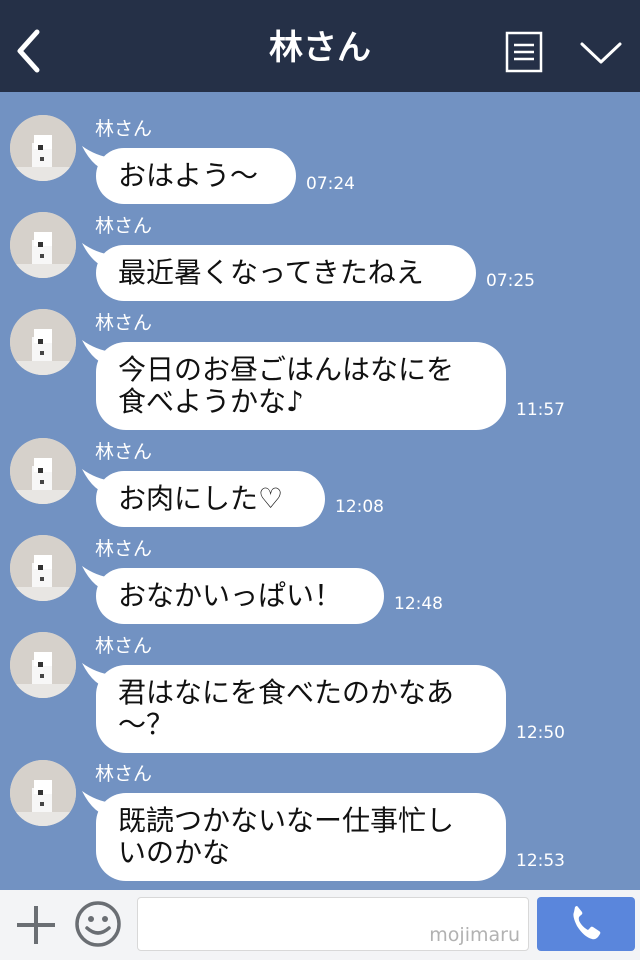 Image resolution: width=640 pixels, height=960 pixels. Describe the element at coordinates (286, 385) in the screenshot. I see `message-text: 今日のお昼ごはんはなにを 食べようかな♪` at that location.